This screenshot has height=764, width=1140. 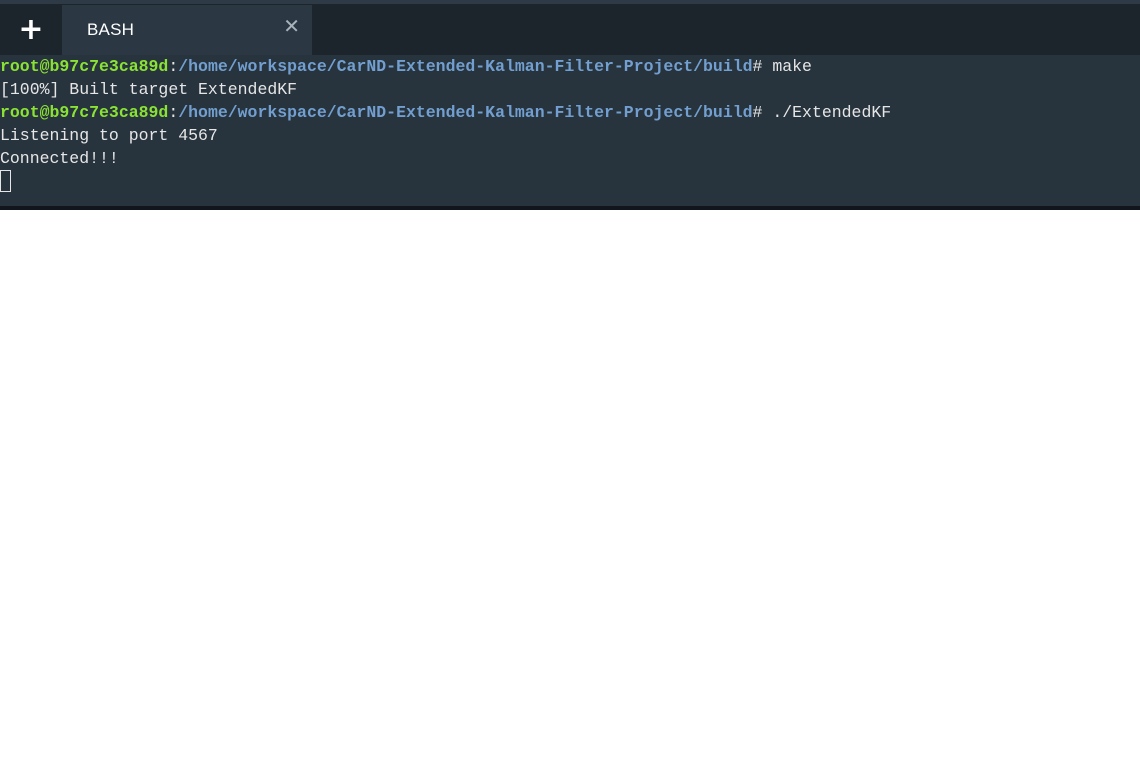 What do you see at coordinates (827, 112) in the screenshot?
I see `command-text: ./ExtendedKF` at bounding box center [827, 112].